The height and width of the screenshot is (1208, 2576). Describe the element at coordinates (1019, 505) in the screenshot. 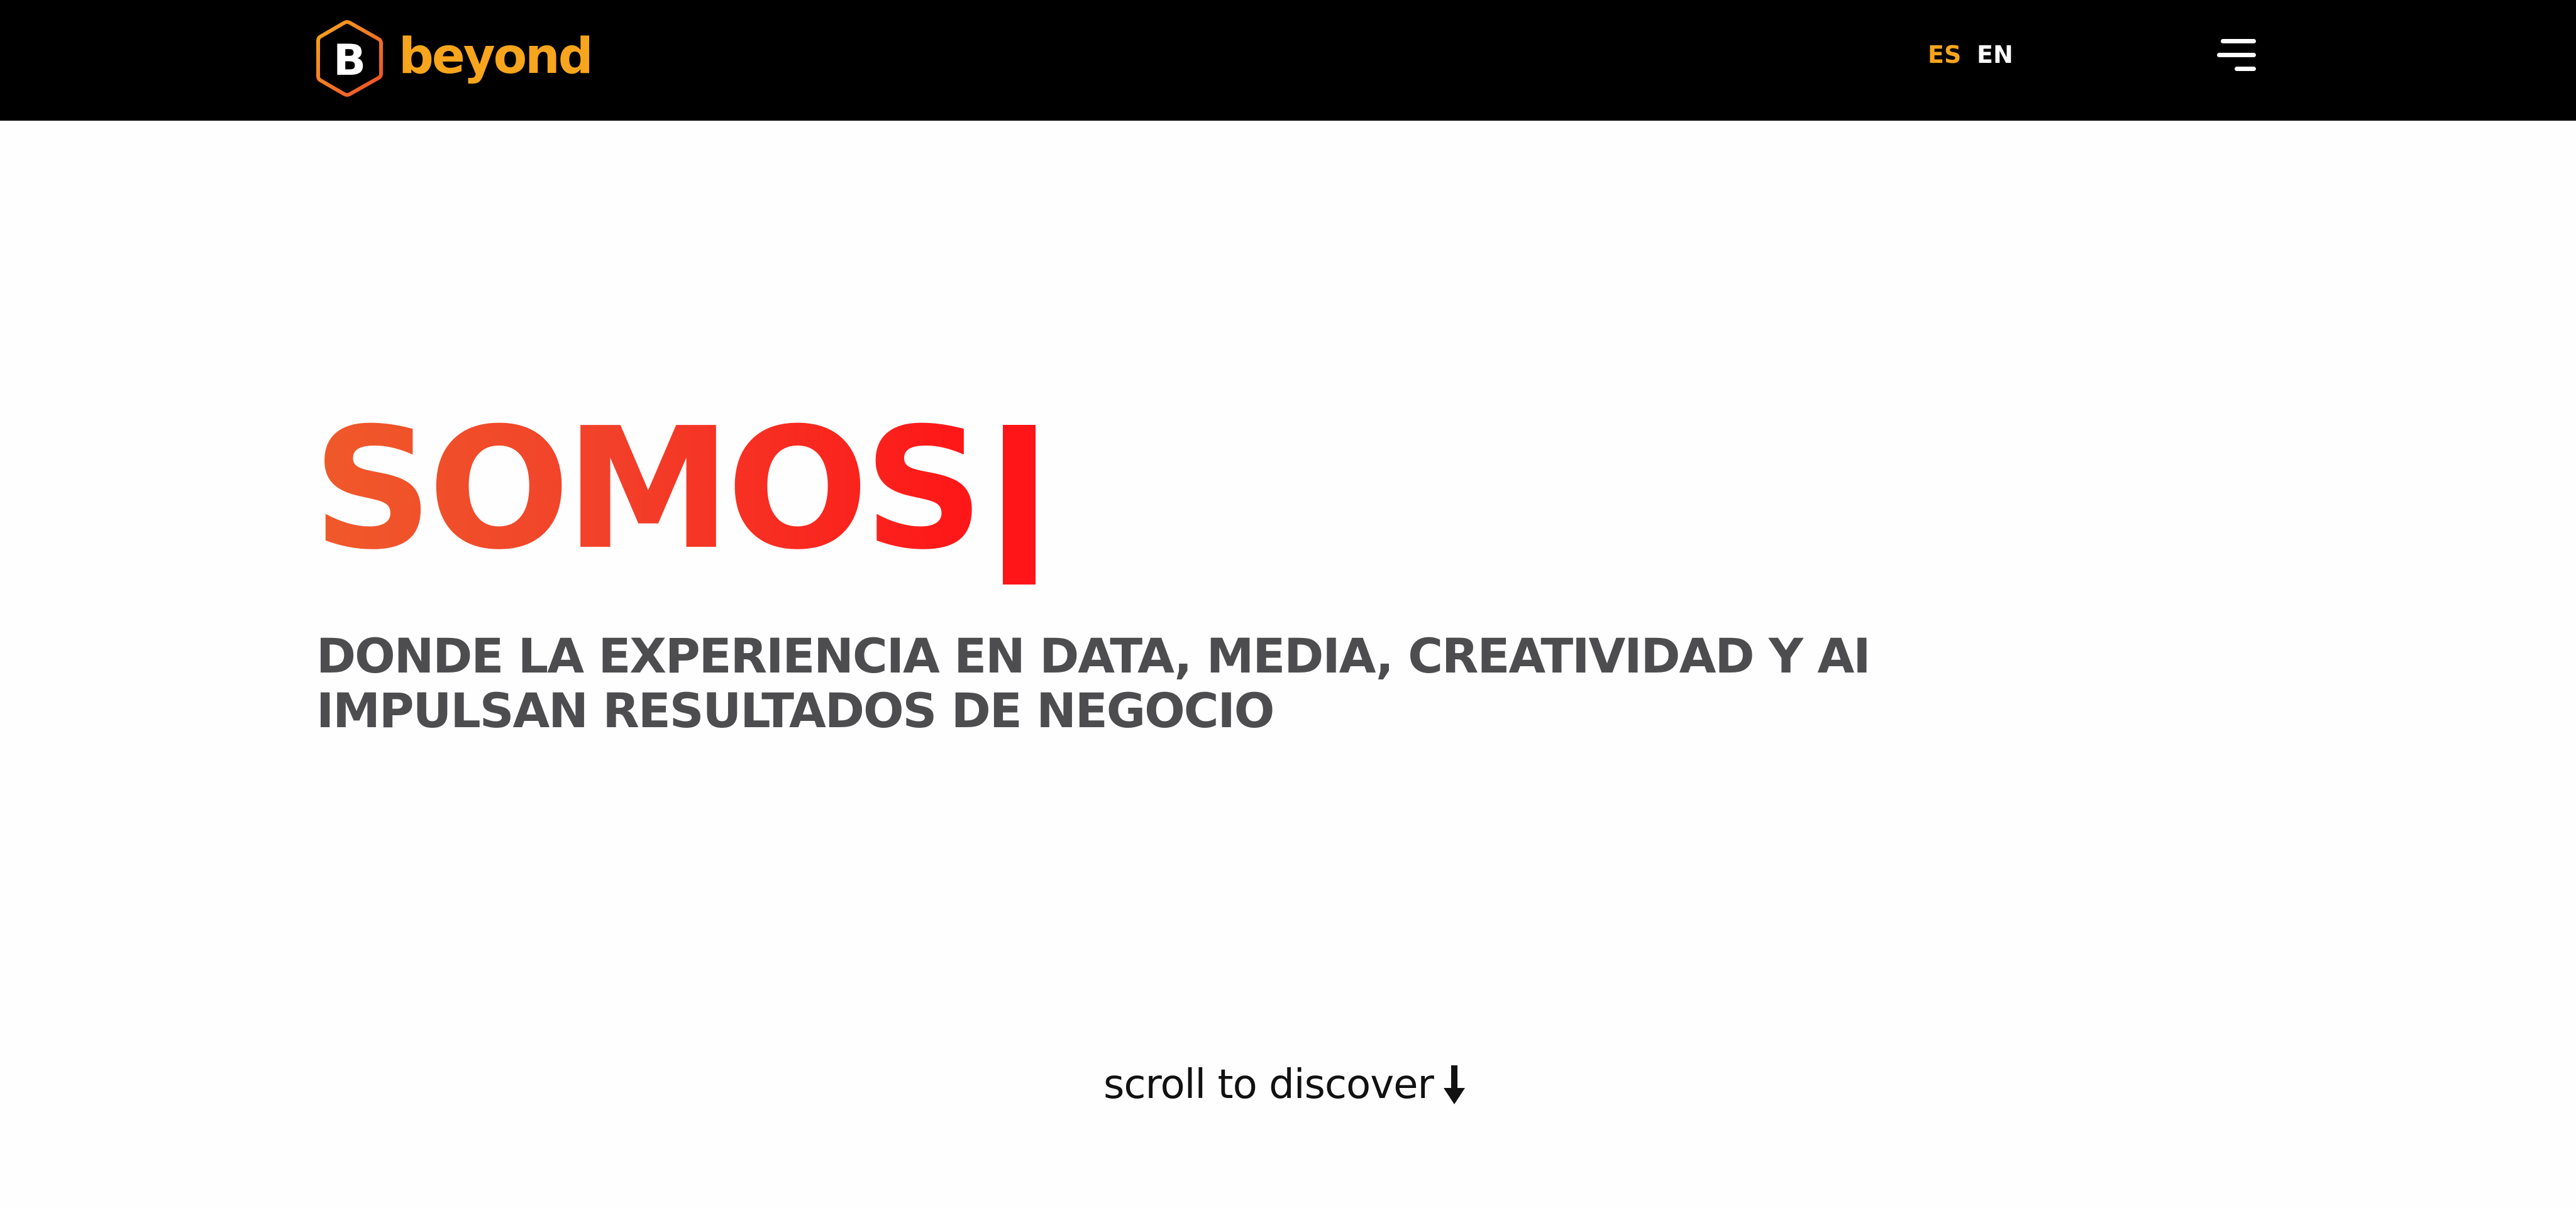

I see `typing-cursor` at that location.